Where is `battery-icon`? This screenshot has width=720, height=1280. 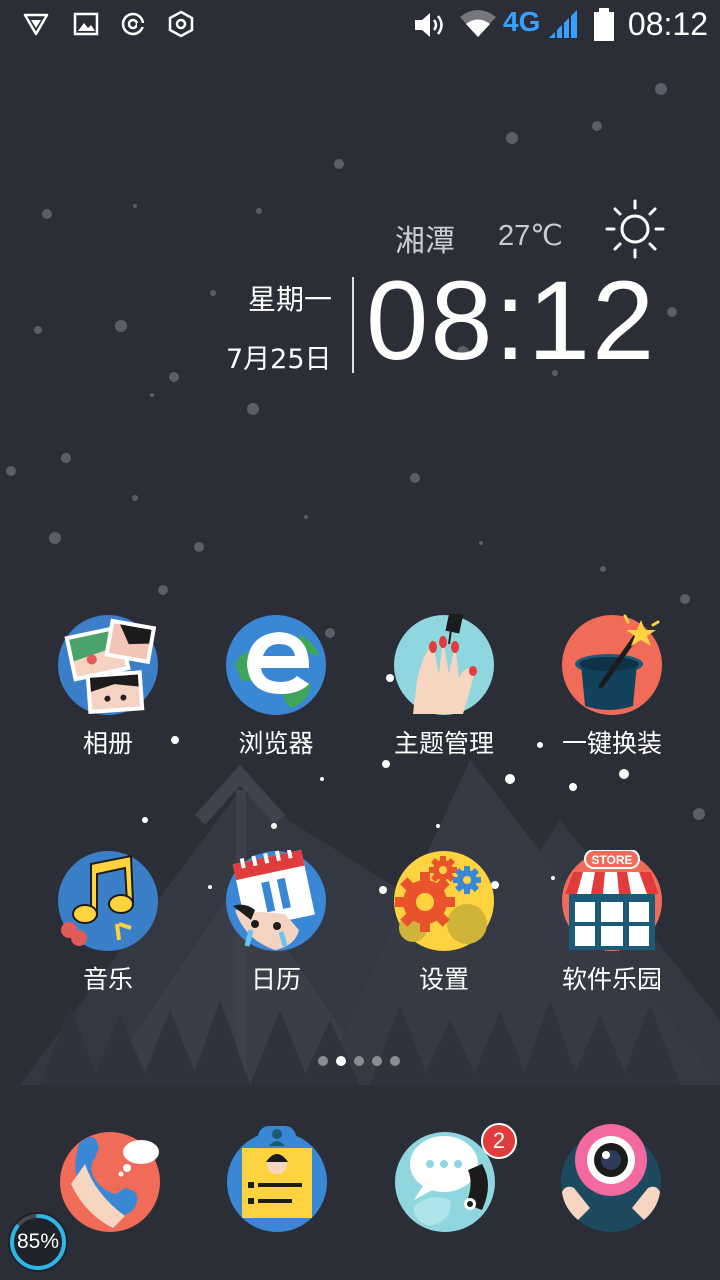
battery-icon is located at coordinates (604, 24).